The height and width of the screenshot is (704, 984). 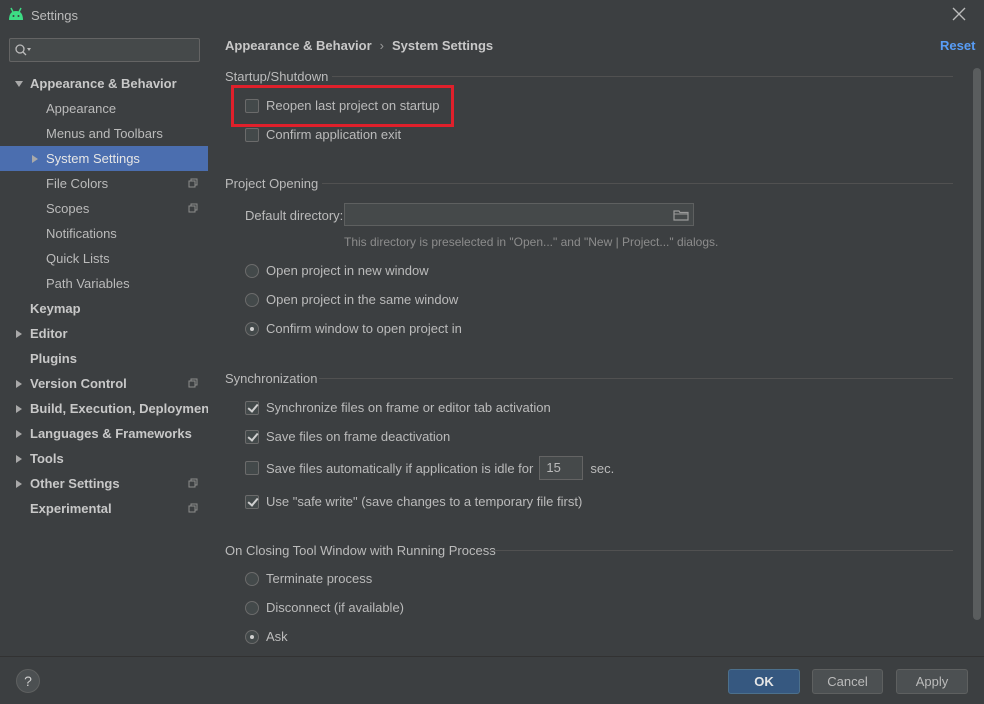 What do you see at coordinates (252, 328) in the screenshot?
I see `confirm-window-radio` at bounding box center [252, 328].